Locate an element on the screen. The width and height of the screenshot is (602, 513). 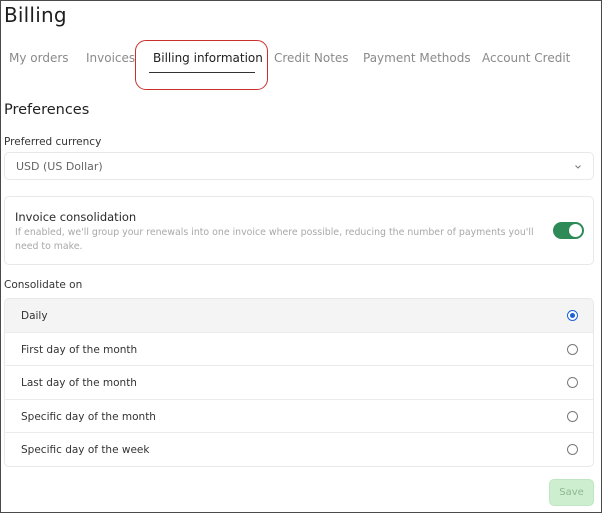
option-first-day-of-month: First day of the month is located at coordinates (299, 350).